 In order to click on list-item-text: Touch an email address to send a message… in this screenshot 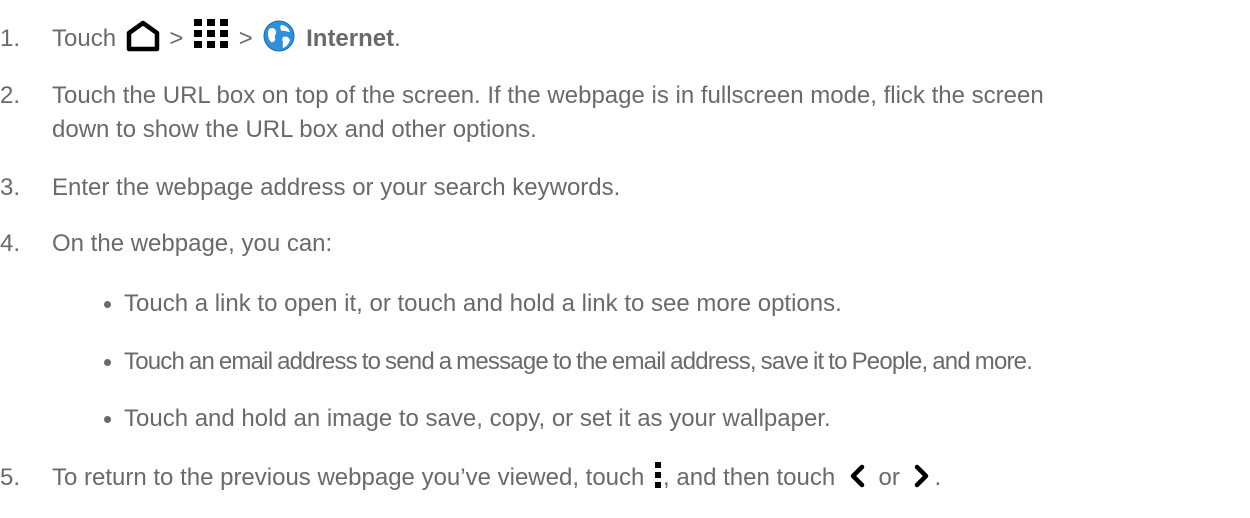, I will do `click(578, 361)`.